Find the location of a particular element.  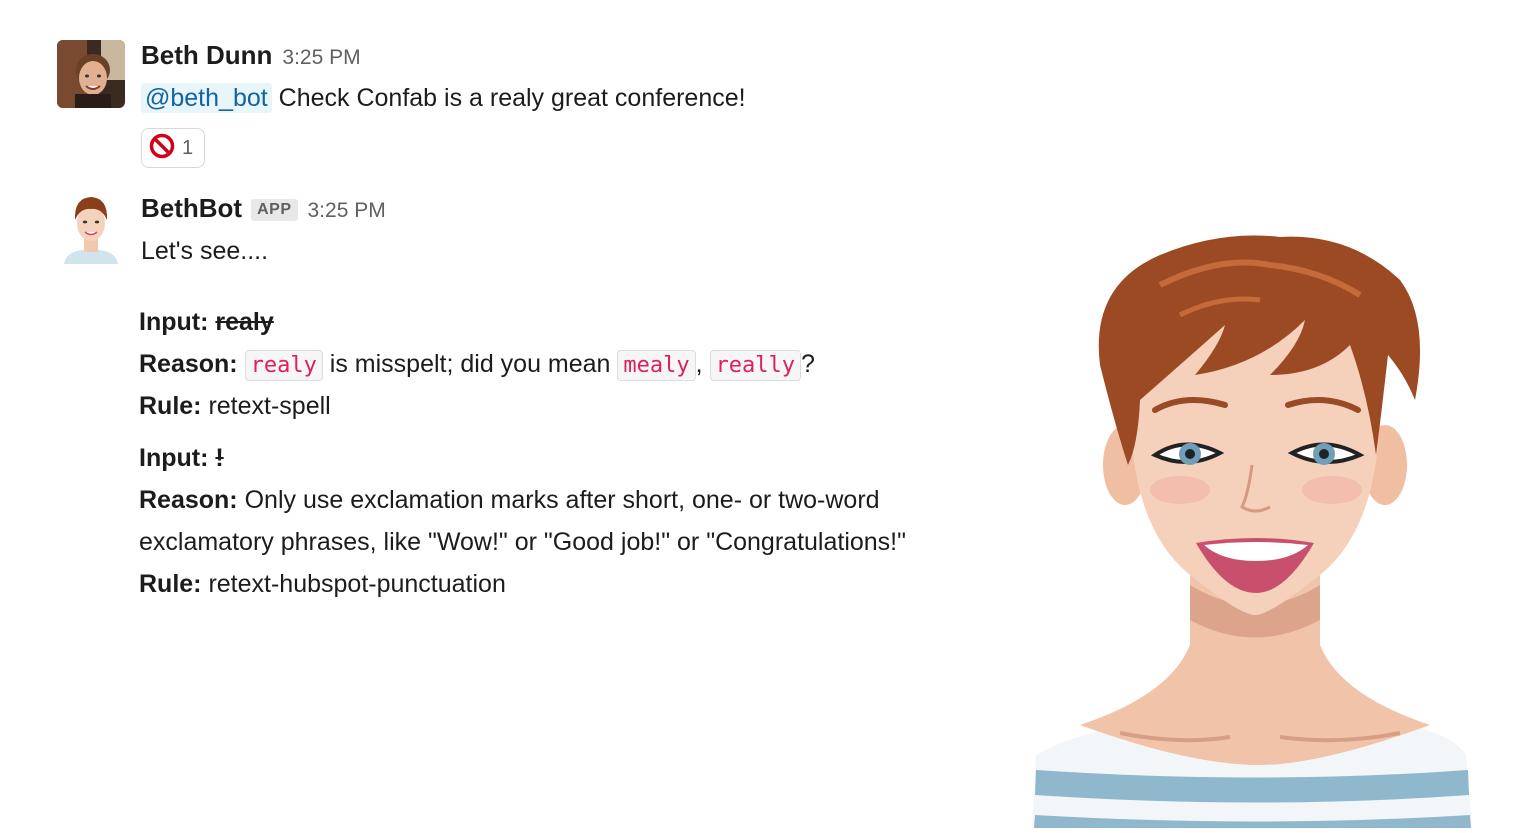

question-mark: ? is located at coordinates (808, 364).